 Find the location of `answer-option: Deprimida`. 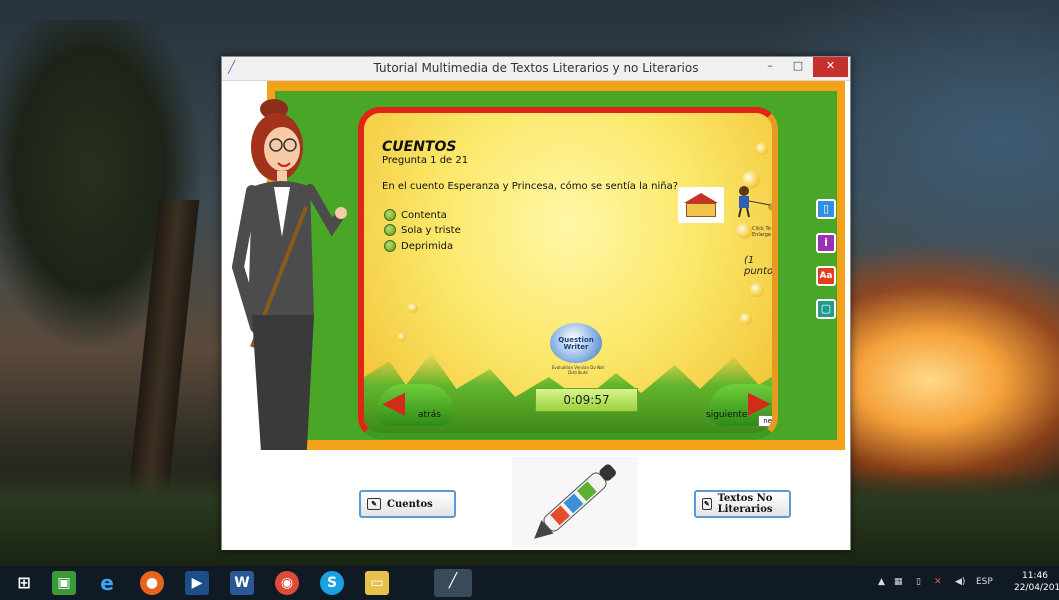

answer-option: Deprimida is located at coordinates (418, 246).